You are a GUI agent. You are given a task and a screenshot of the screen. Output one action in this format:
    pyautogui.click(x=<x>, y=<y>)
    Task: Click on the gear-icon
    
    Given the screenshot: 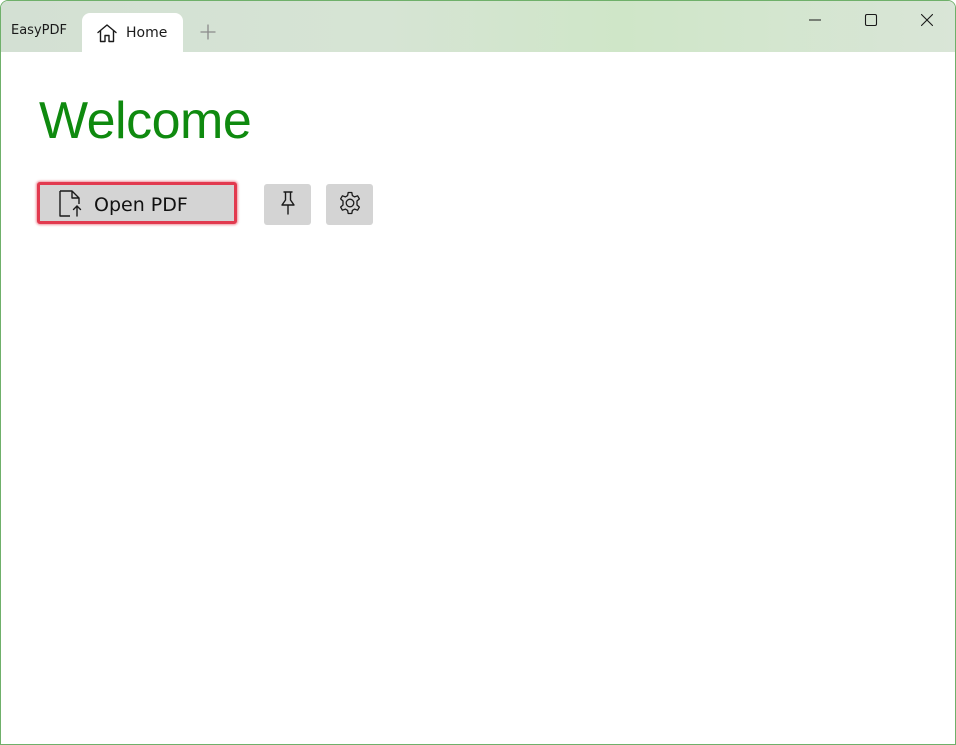 What is the action you would take?
    pyautogui.click(x=350, y=205)
    